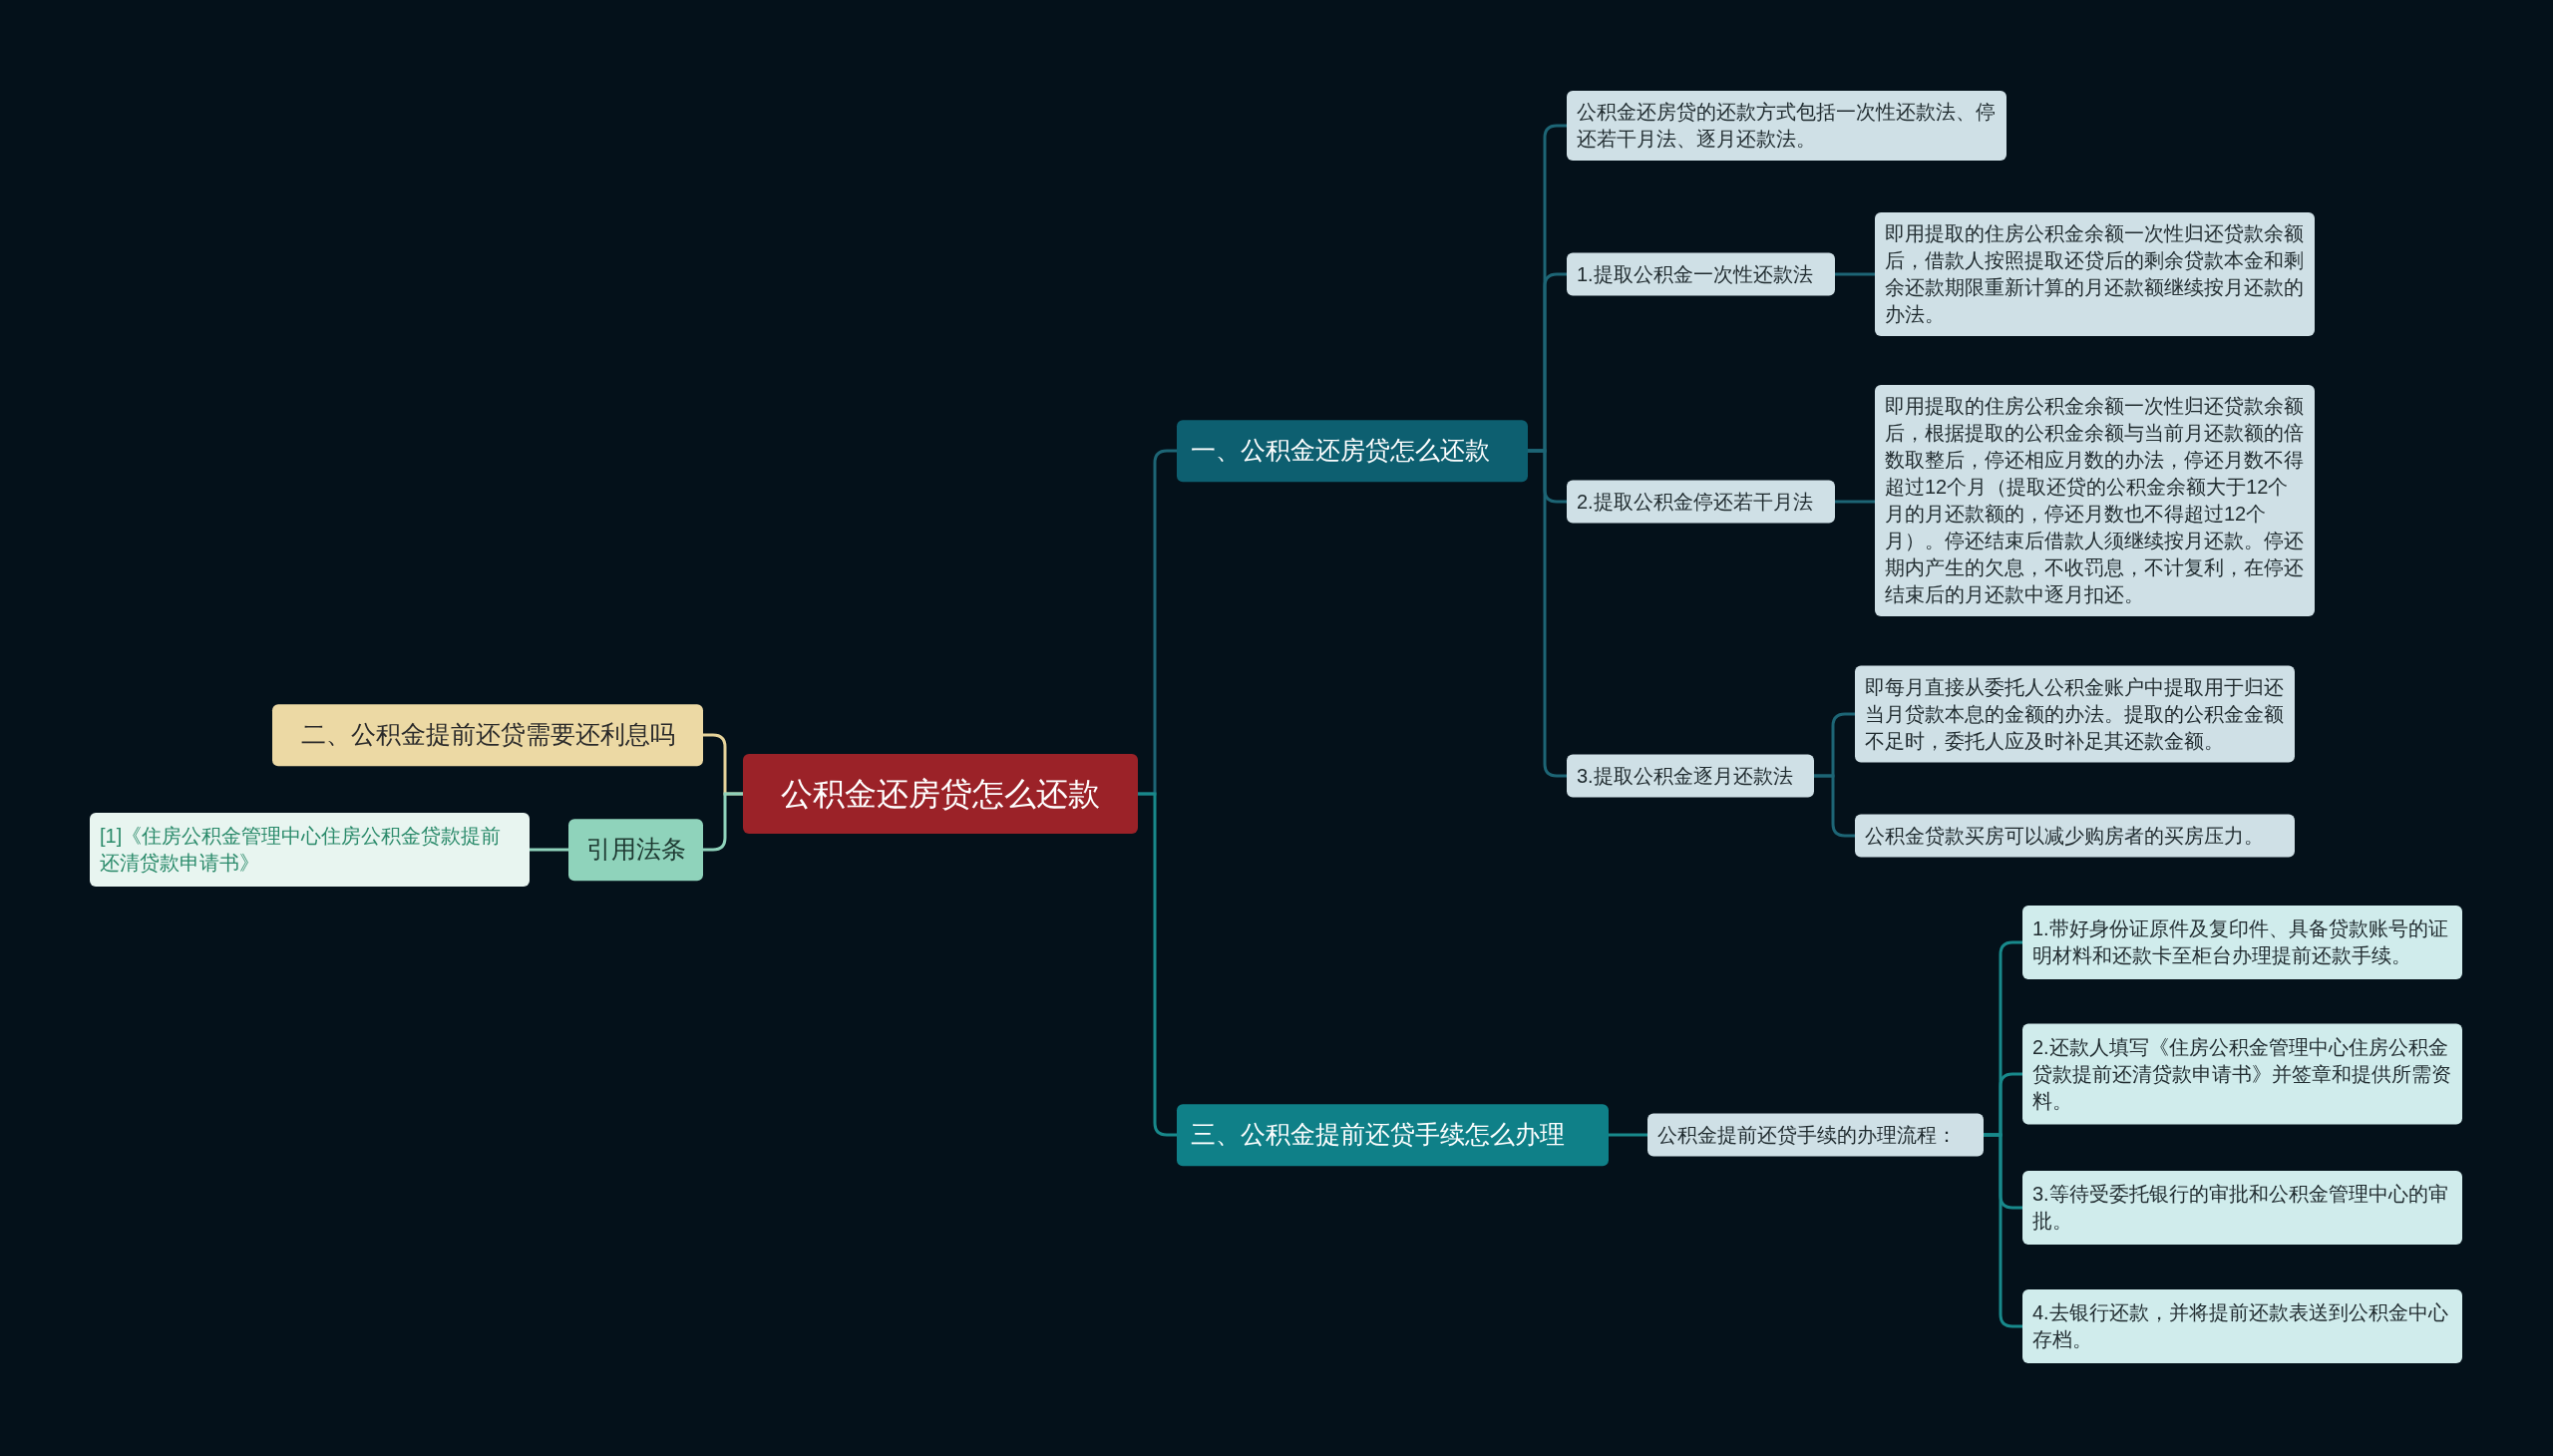 Image resolution: width=2553 pixels, height=1456 pixels. What do you see at coordinates (2075, 836) in the screenshot?
I see `topic-node: 公积金贷款买房可以减少购房者的买房压力。` at bounding box center [2075, 836].